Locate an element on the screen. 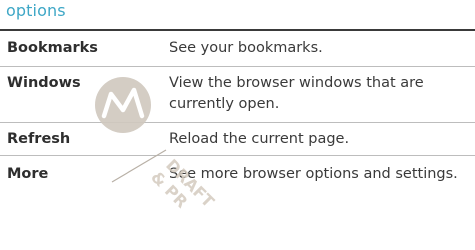 This screenshot has width=475, height=250. option-term: Windows is located at coordinates (44, 83).